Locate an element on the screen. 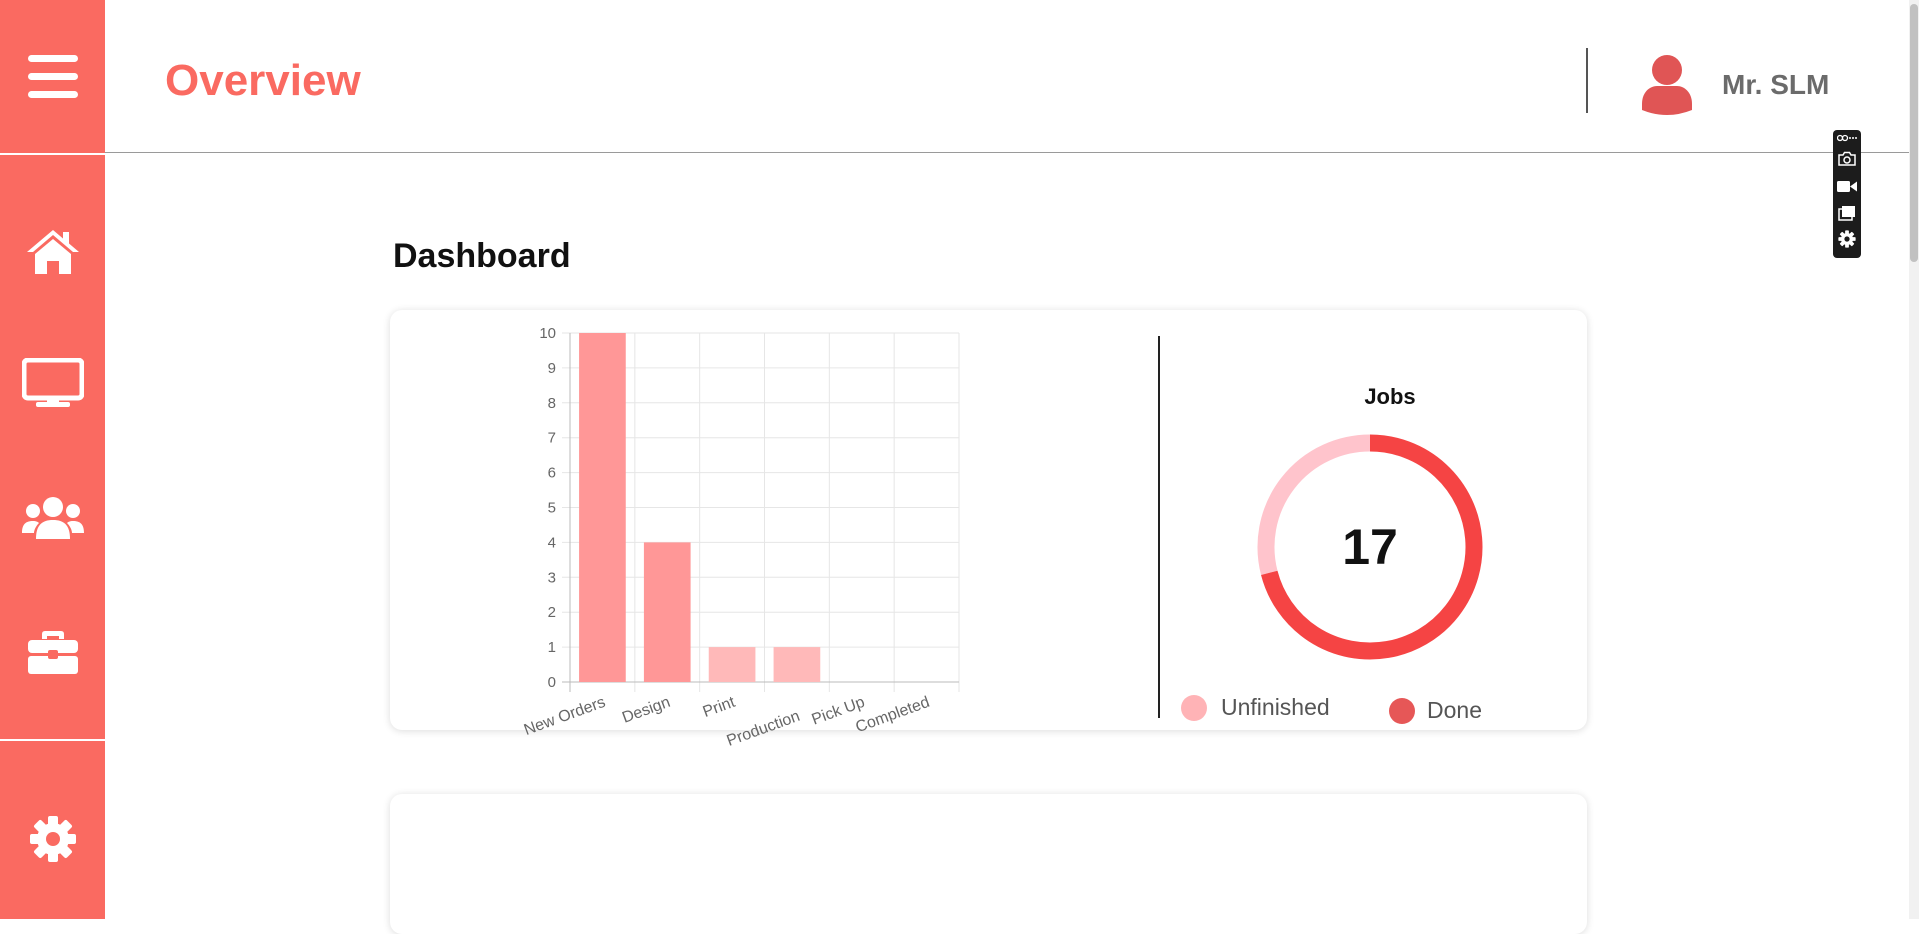 Image resolution: width=1919 pixels, height=934 pixels. users-icon is located at coordinates (52, 518).